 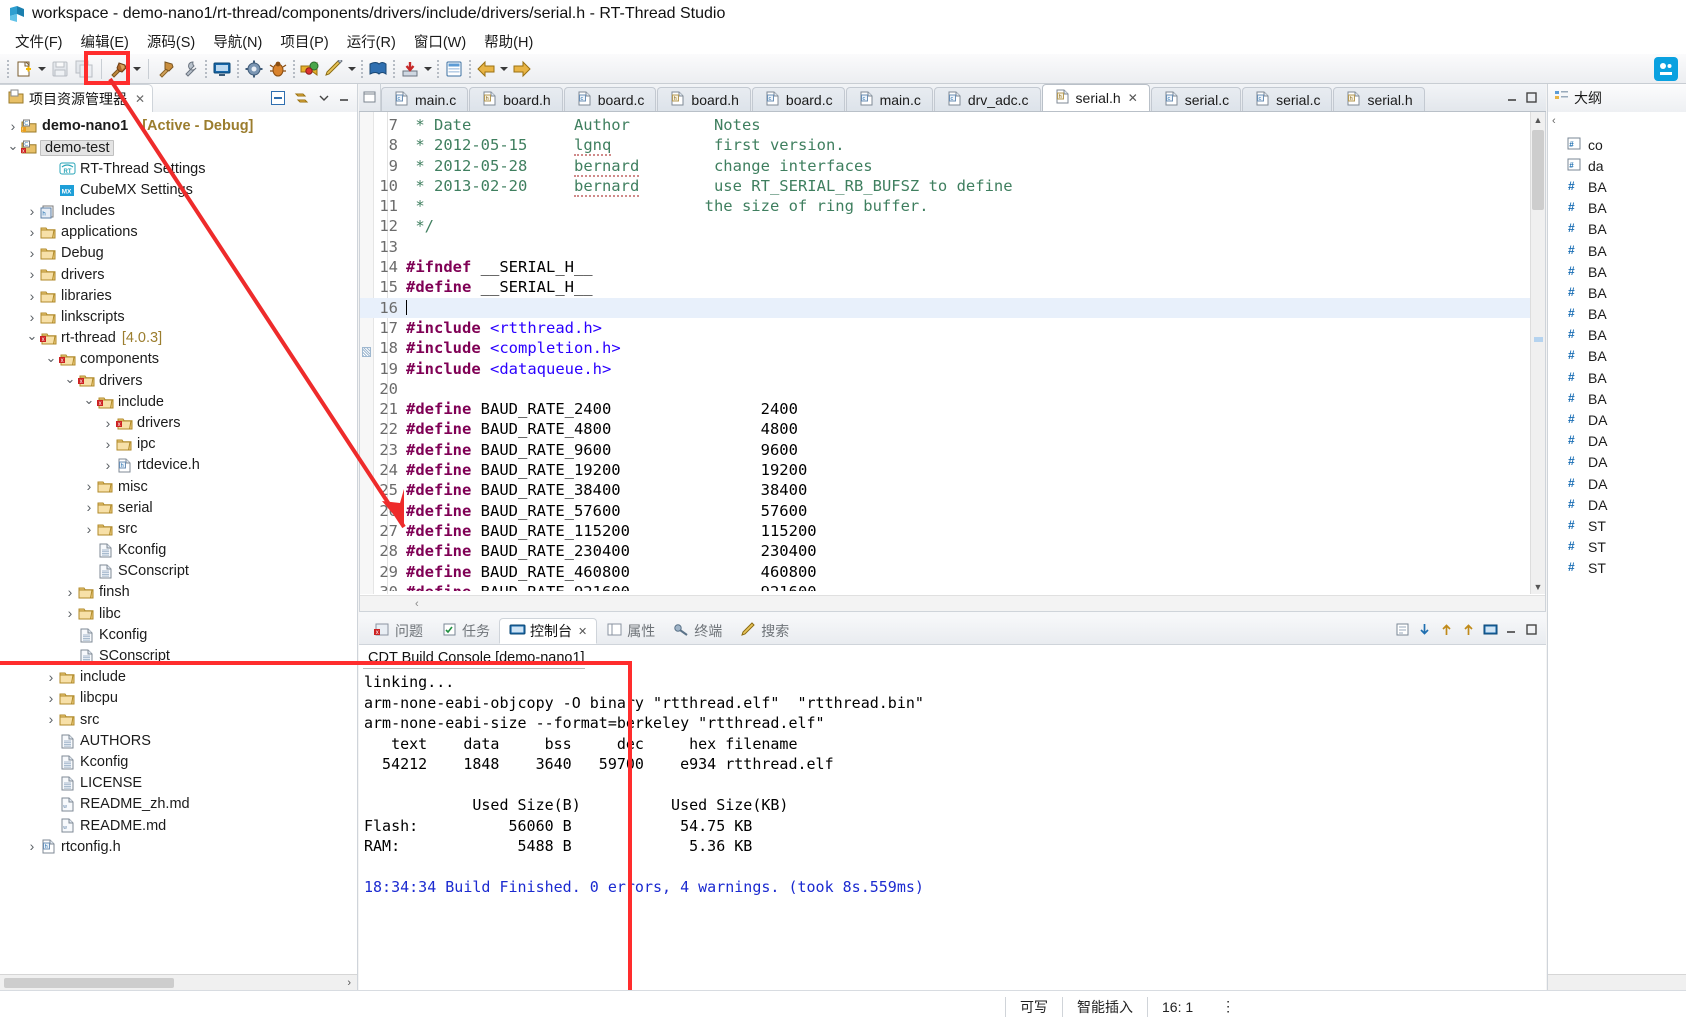 What do you see at coordinates (945, 307) in the screenshot?
I see `code-line: 16` at bounding box center [945, 307].